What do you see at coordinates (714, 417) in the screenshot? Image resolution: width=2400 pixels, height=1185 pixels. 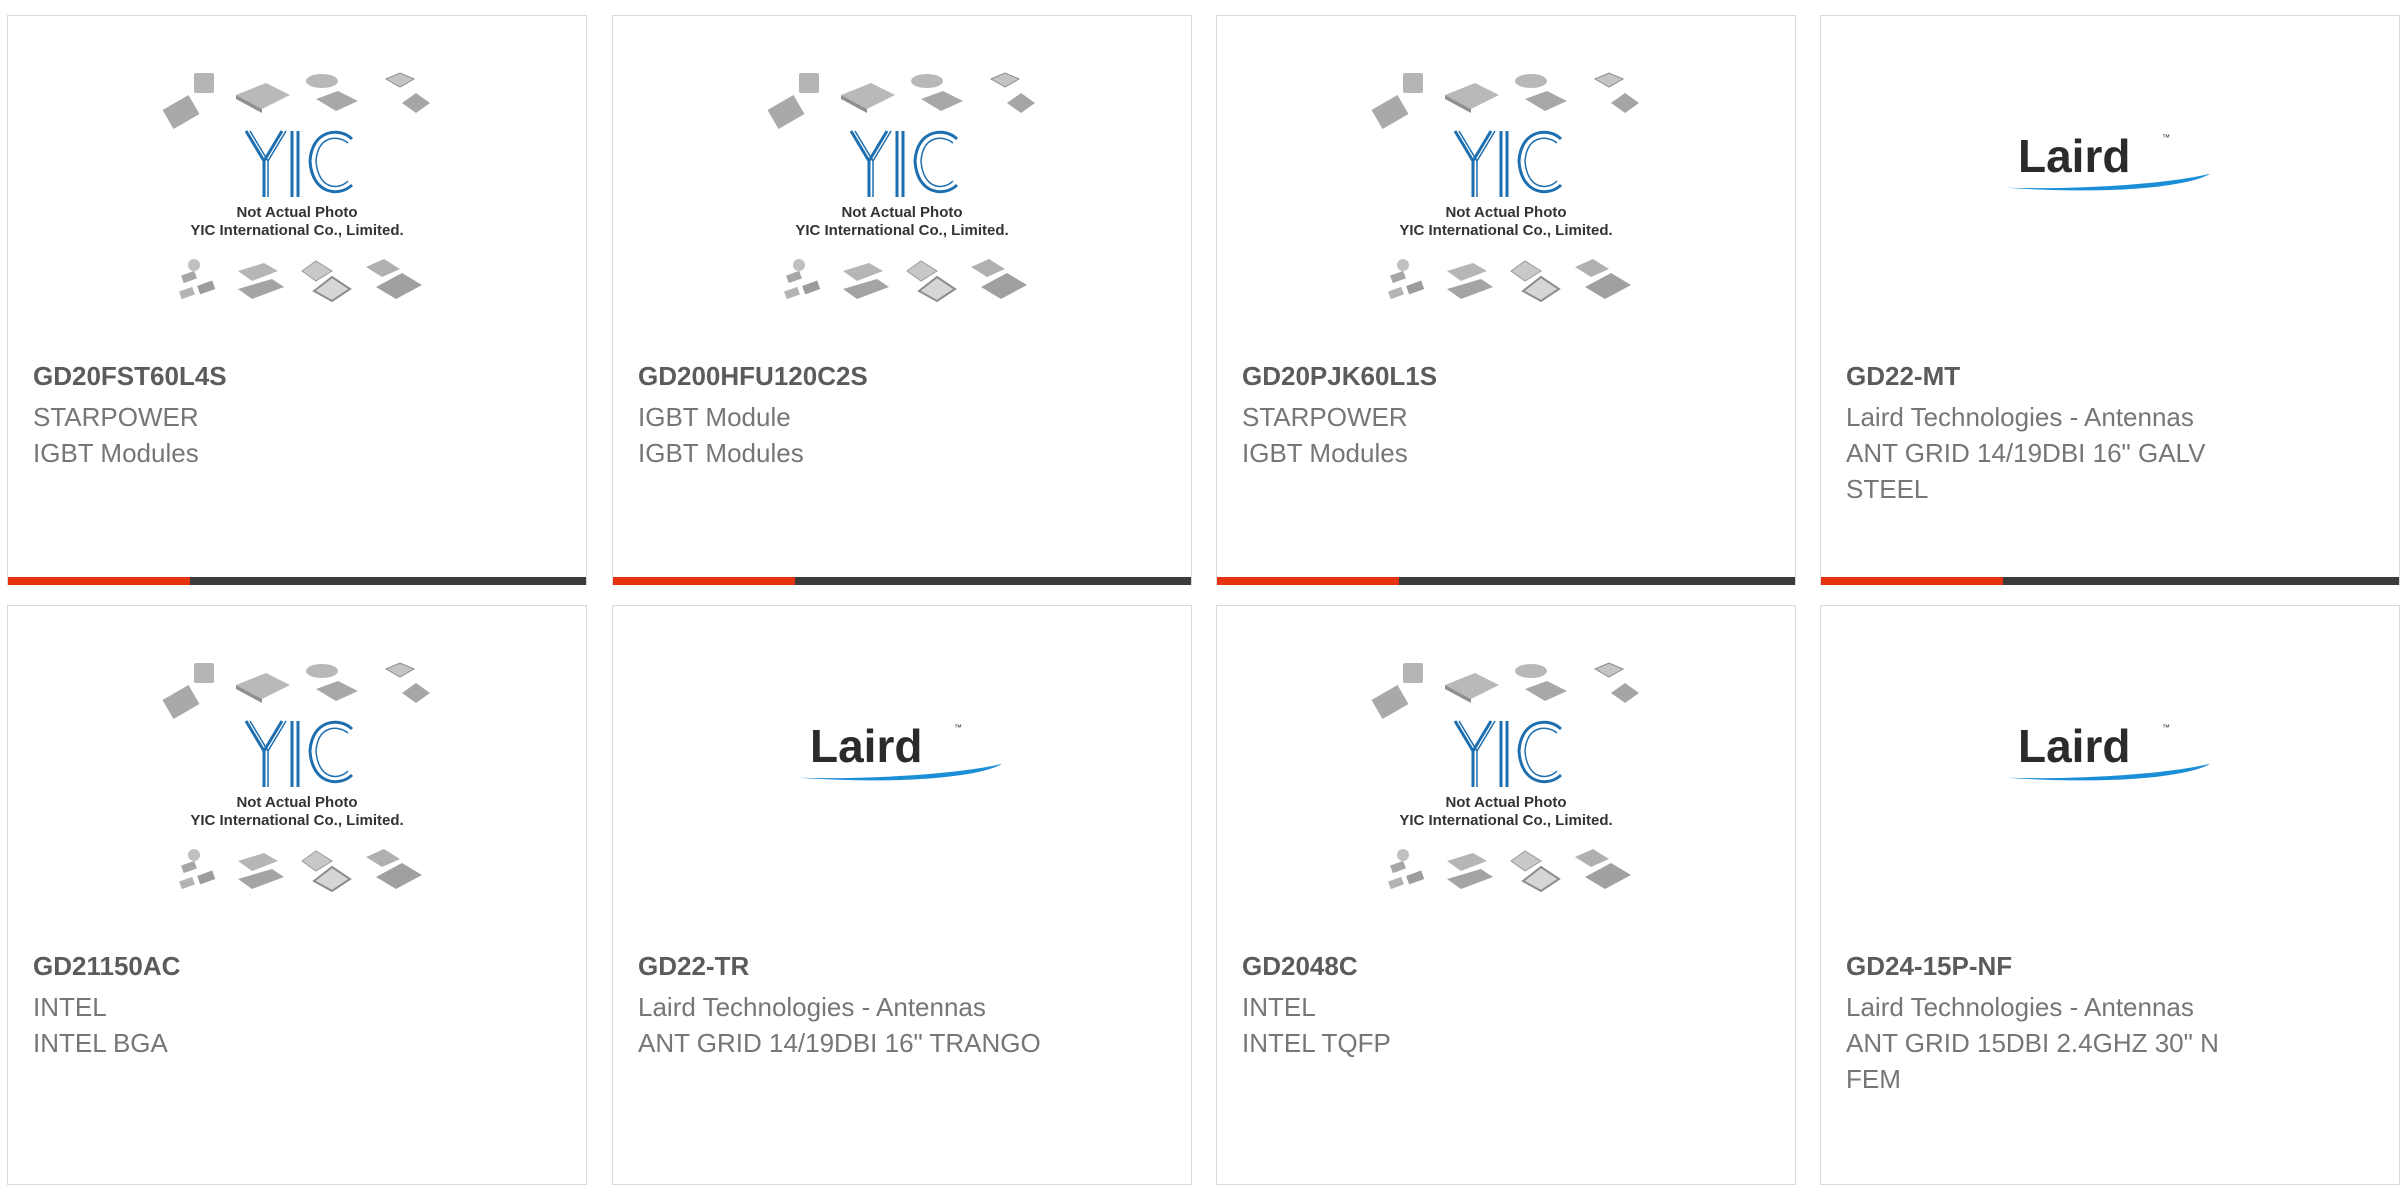 I see `product-brand: IGBT Module` at bounding box center [714, 417].